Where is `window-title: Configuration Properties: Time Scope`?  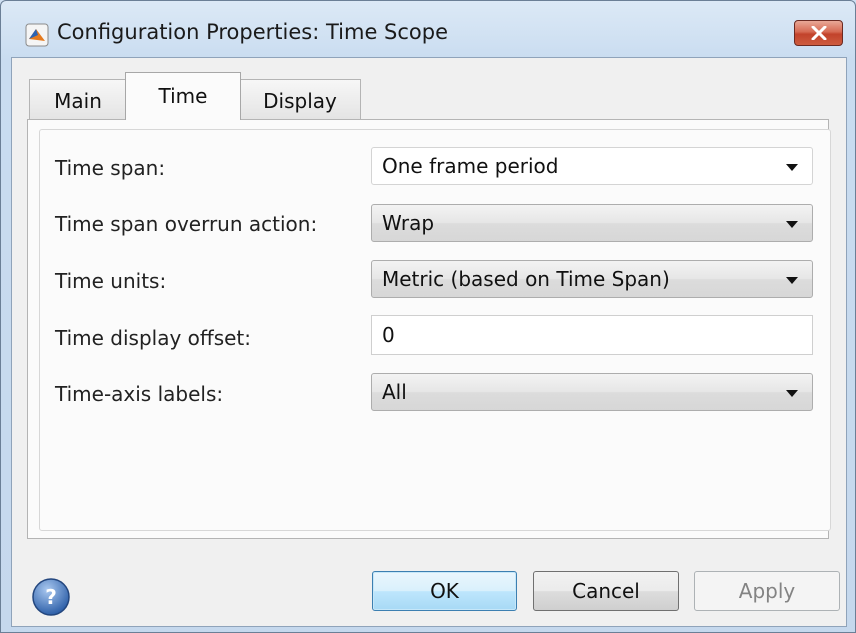 window-title: Configuration Properties: Time Scope is located at coordinates (253, 32).